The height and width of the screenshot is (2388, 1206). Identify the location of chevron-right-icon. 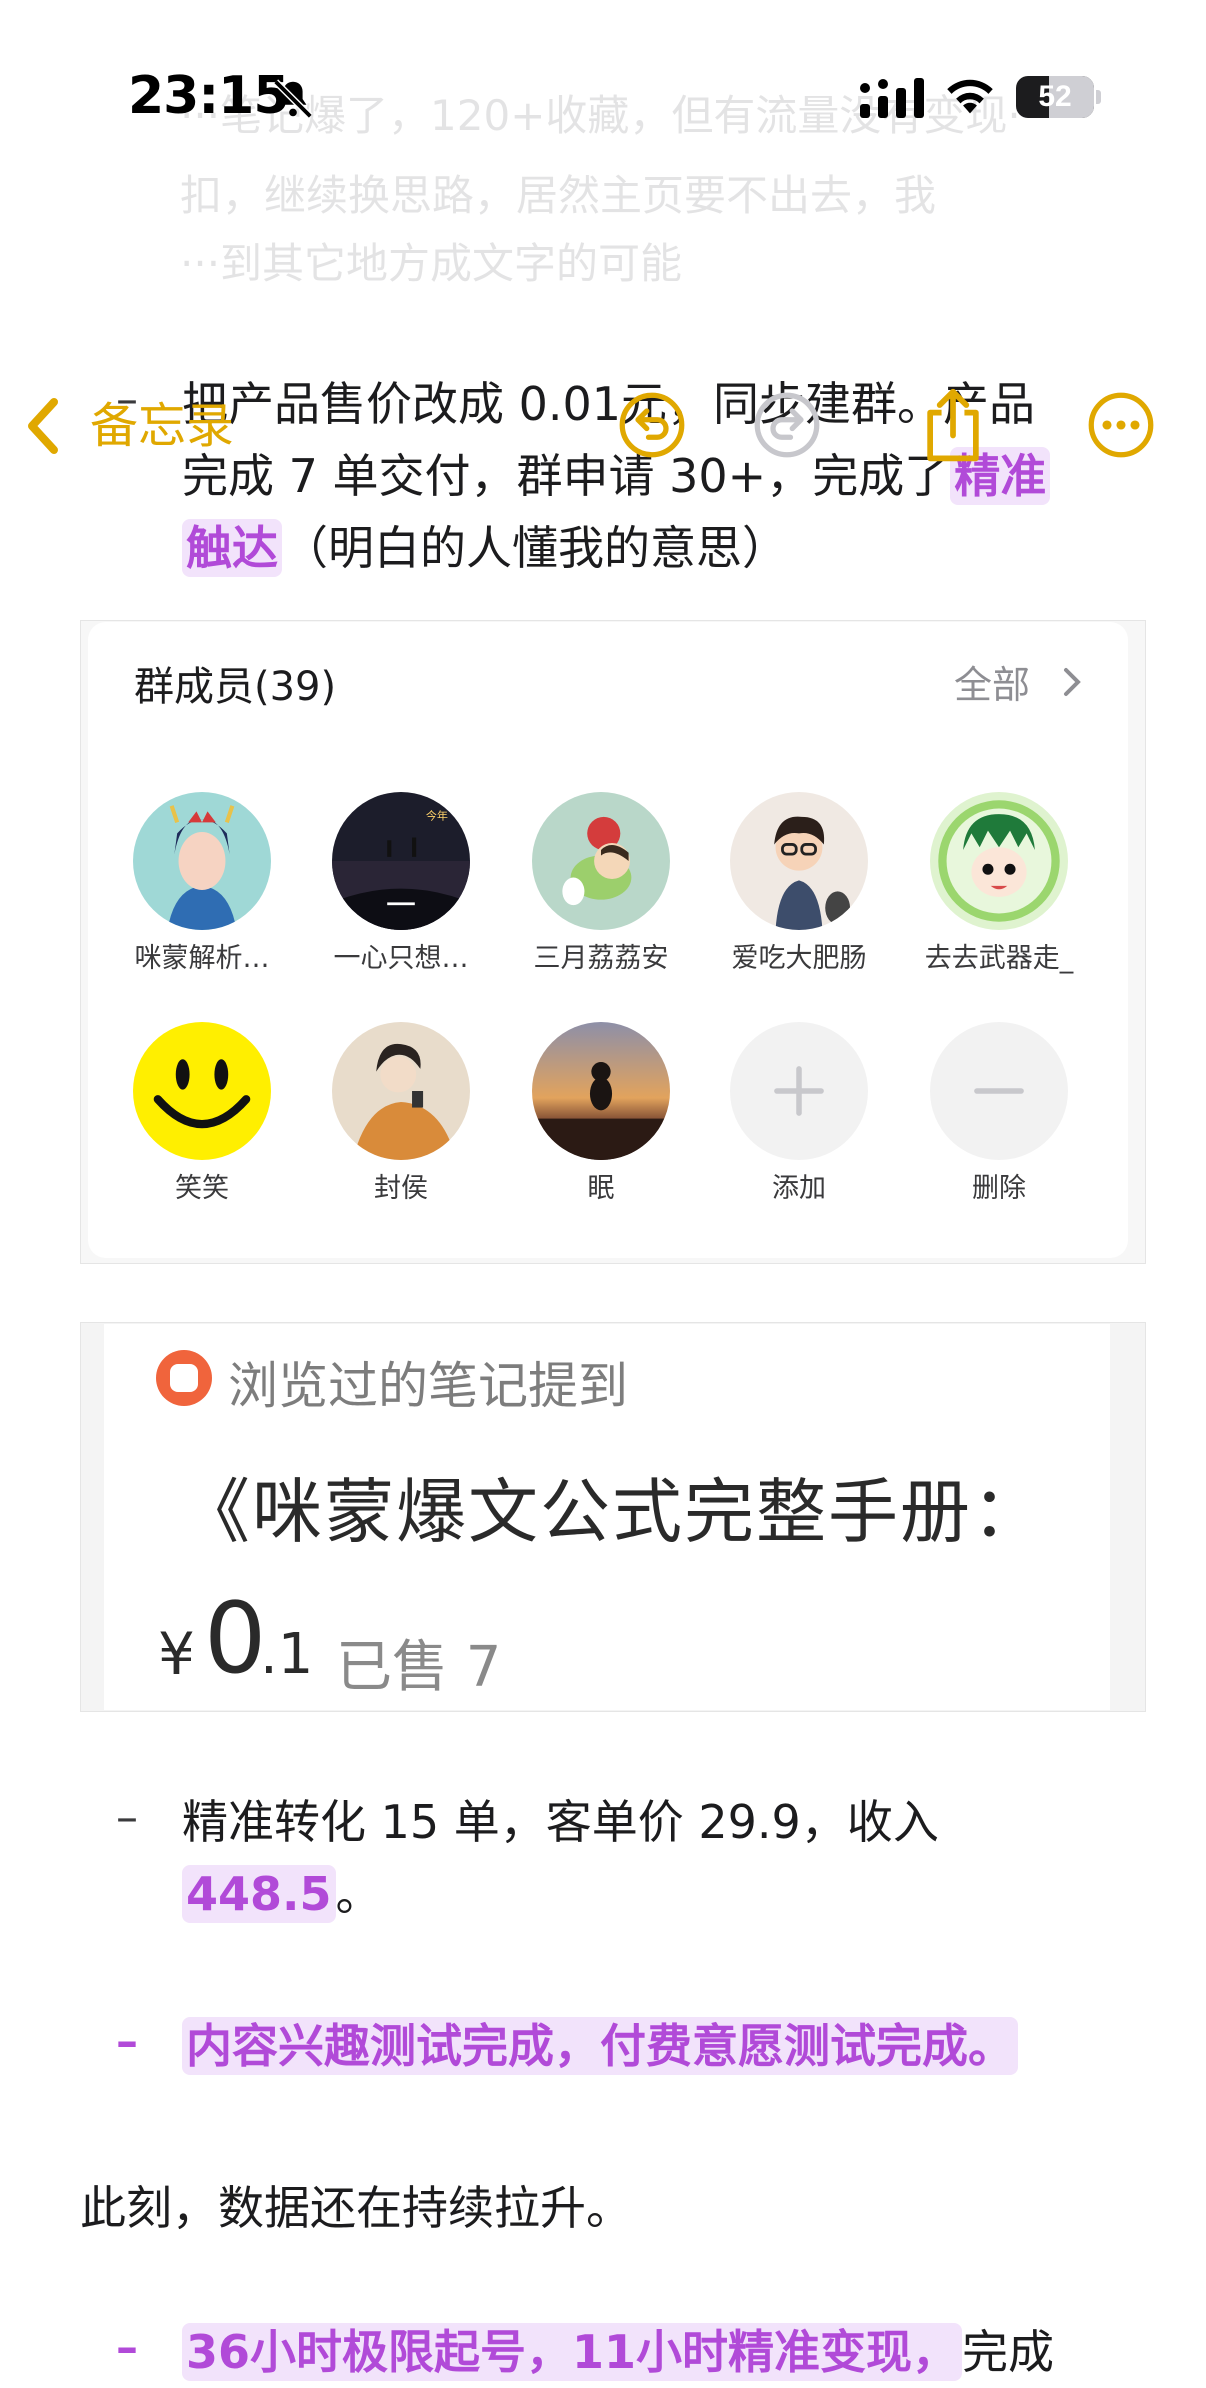
(1072, 682).